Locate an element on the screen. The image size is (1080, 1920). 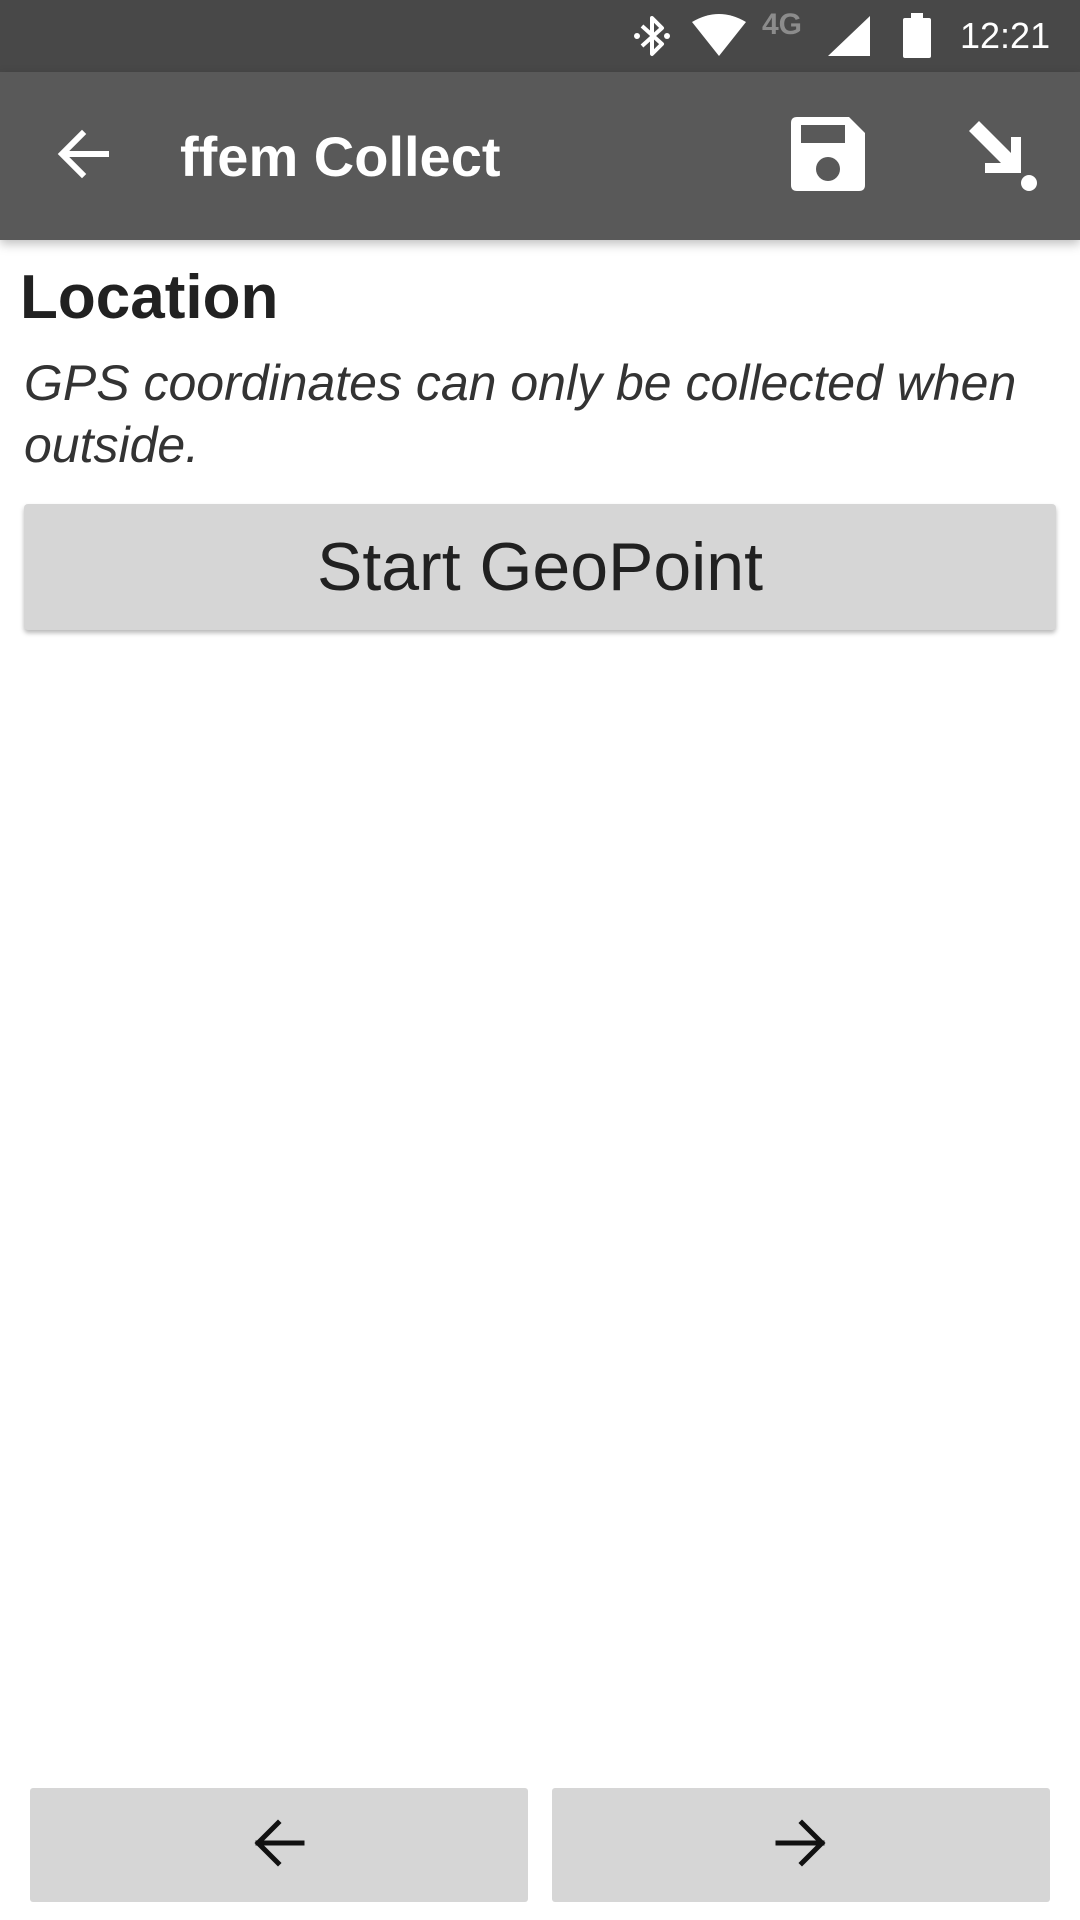
jump-to-question-button is located at coordinates (1002, 156).